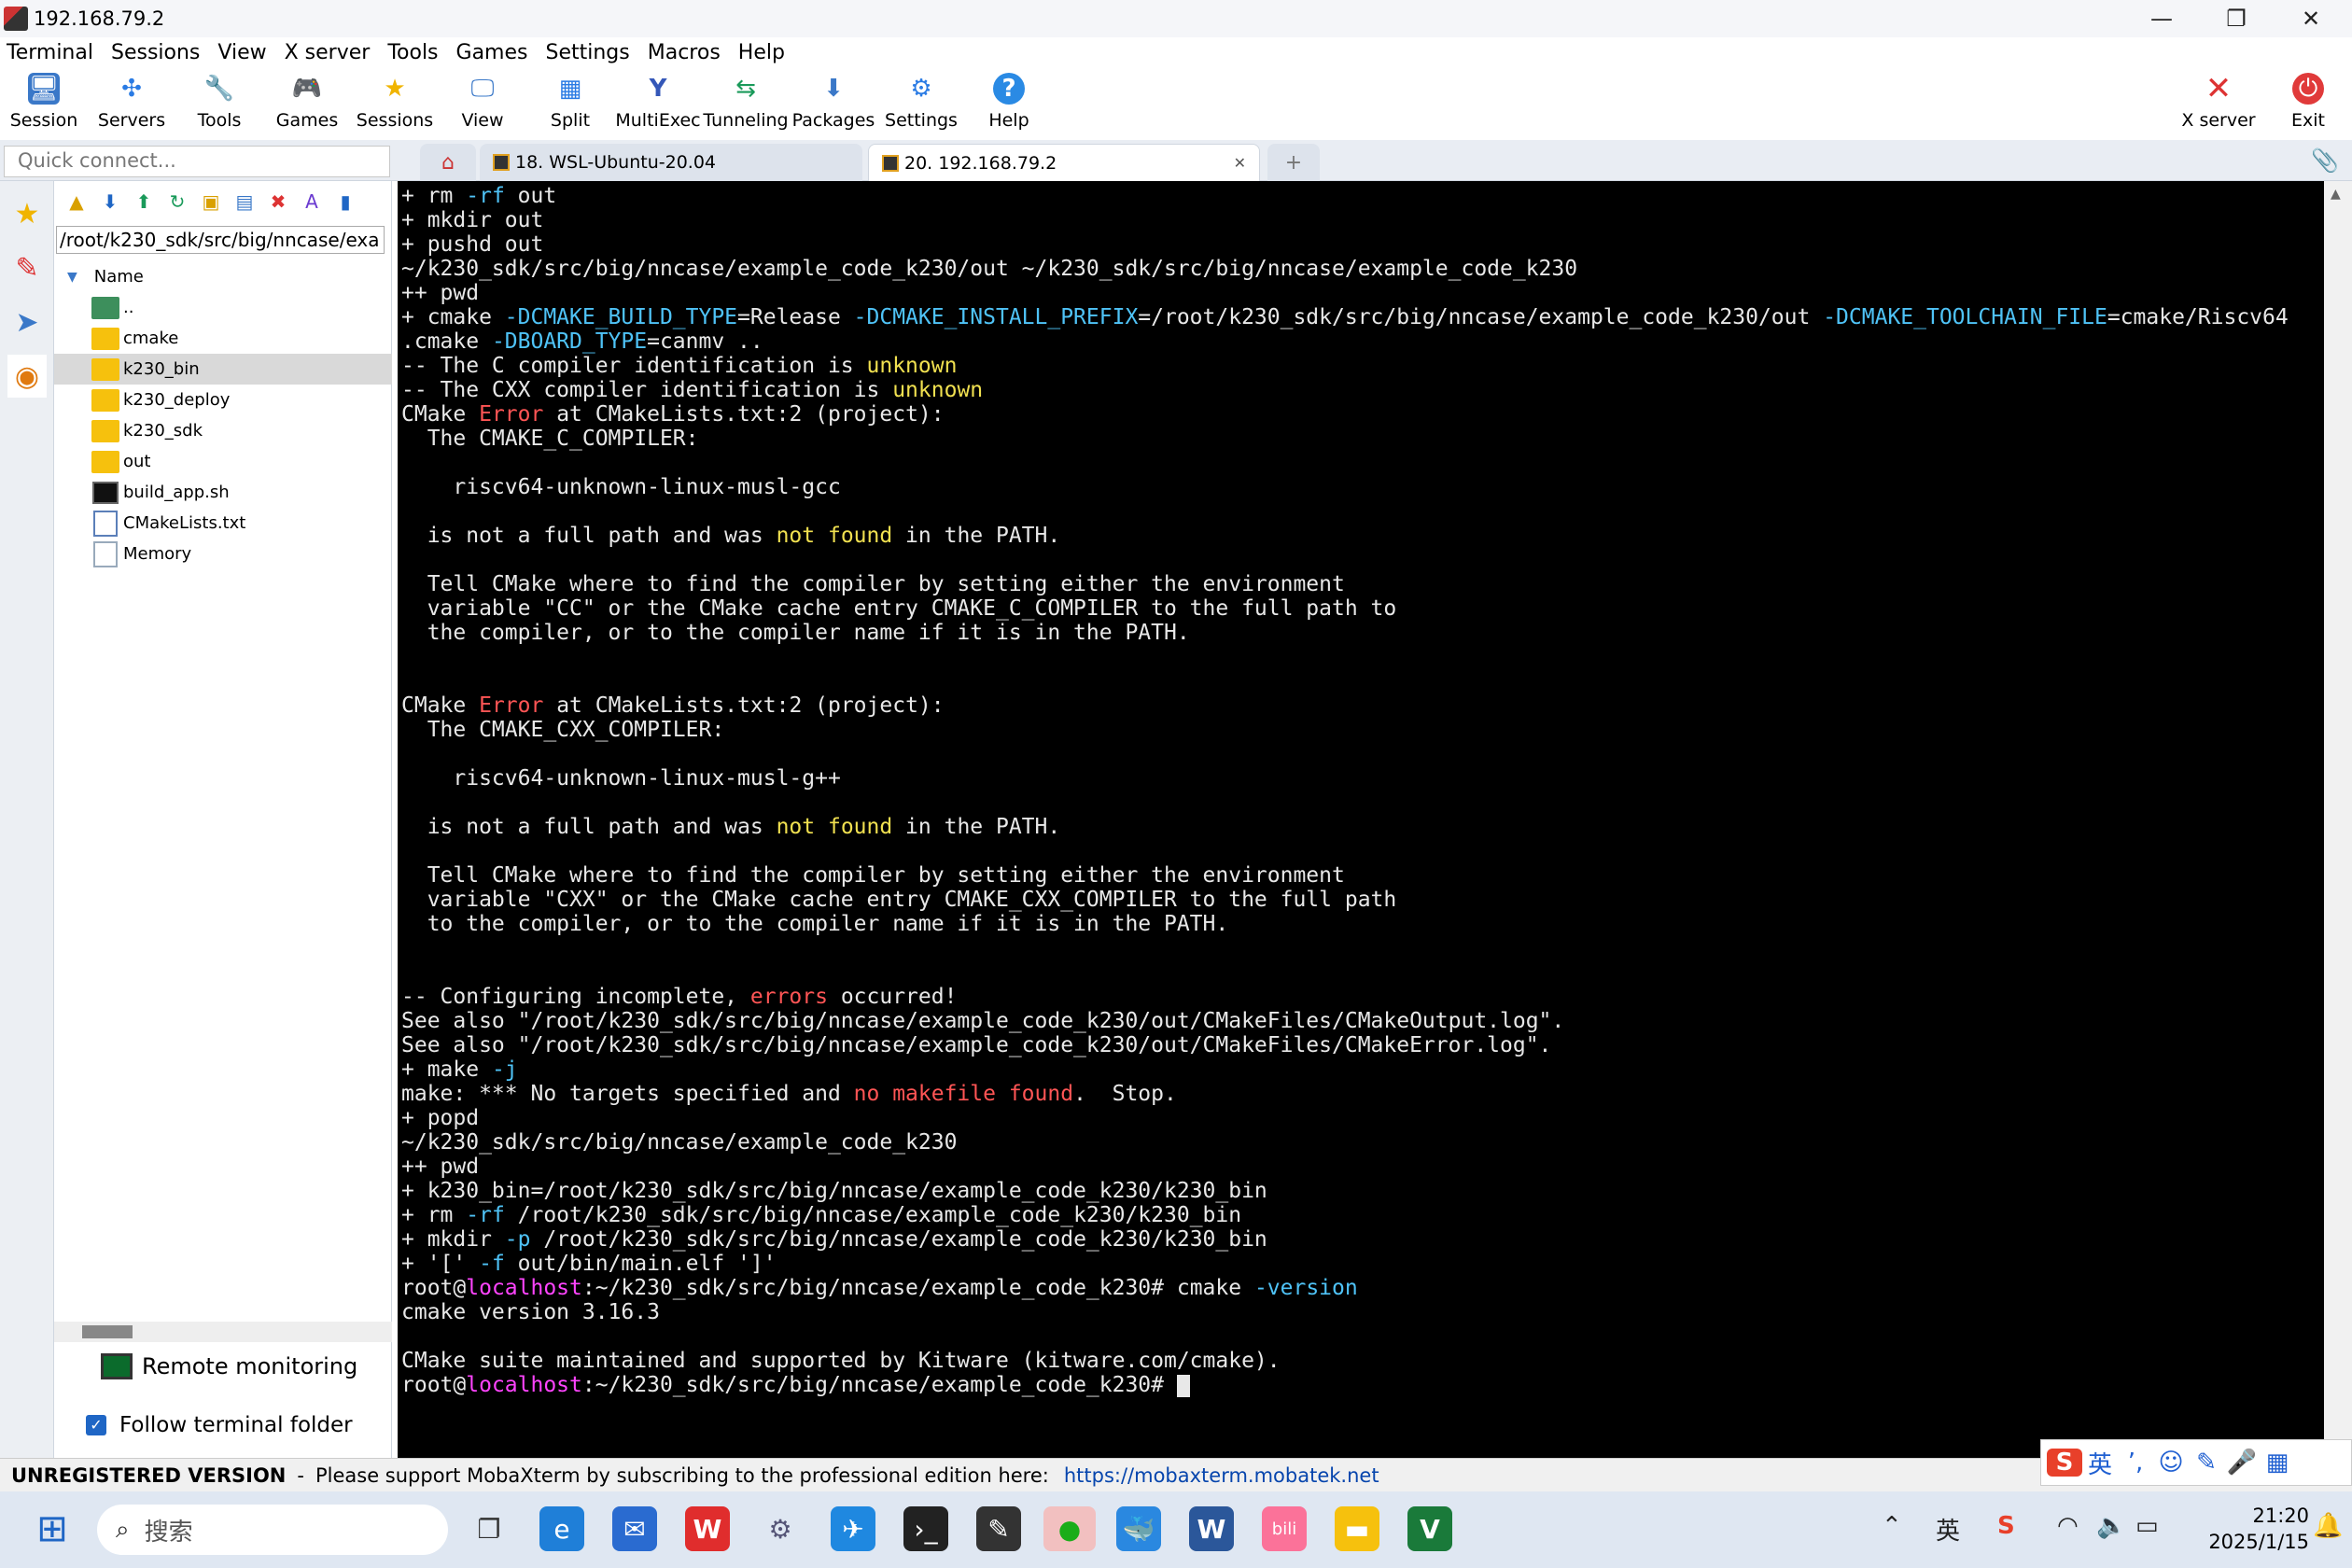 The image size is (2352, 1568). Describe the element at coordinates (2064, 1463) in the screenshot. I see `sogou-logo-icon: S` at that location.